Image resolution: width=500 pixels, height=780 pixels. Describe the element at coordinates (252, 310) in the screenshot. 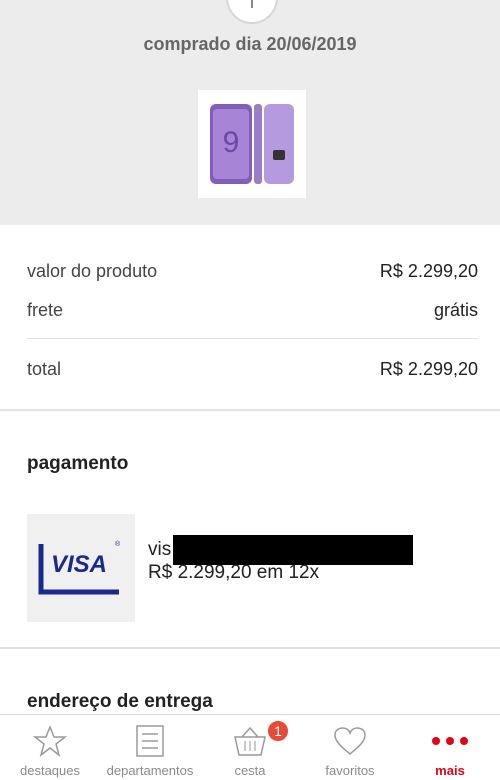

I see `shipping-row: frete grátis` at that location.